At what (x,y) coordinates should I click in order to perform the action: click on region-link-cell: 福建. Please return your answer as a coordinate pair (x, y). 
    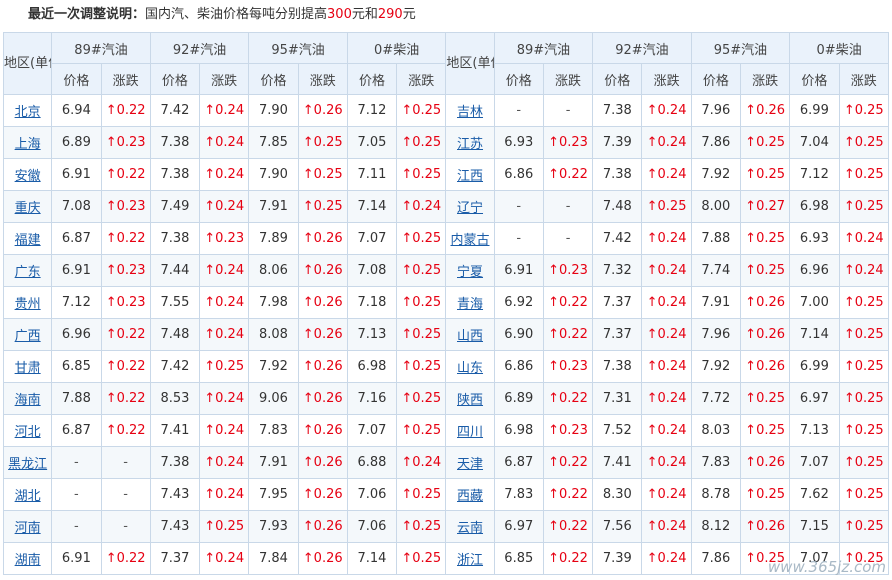
    Looking at the image, I should click on (27, 238).